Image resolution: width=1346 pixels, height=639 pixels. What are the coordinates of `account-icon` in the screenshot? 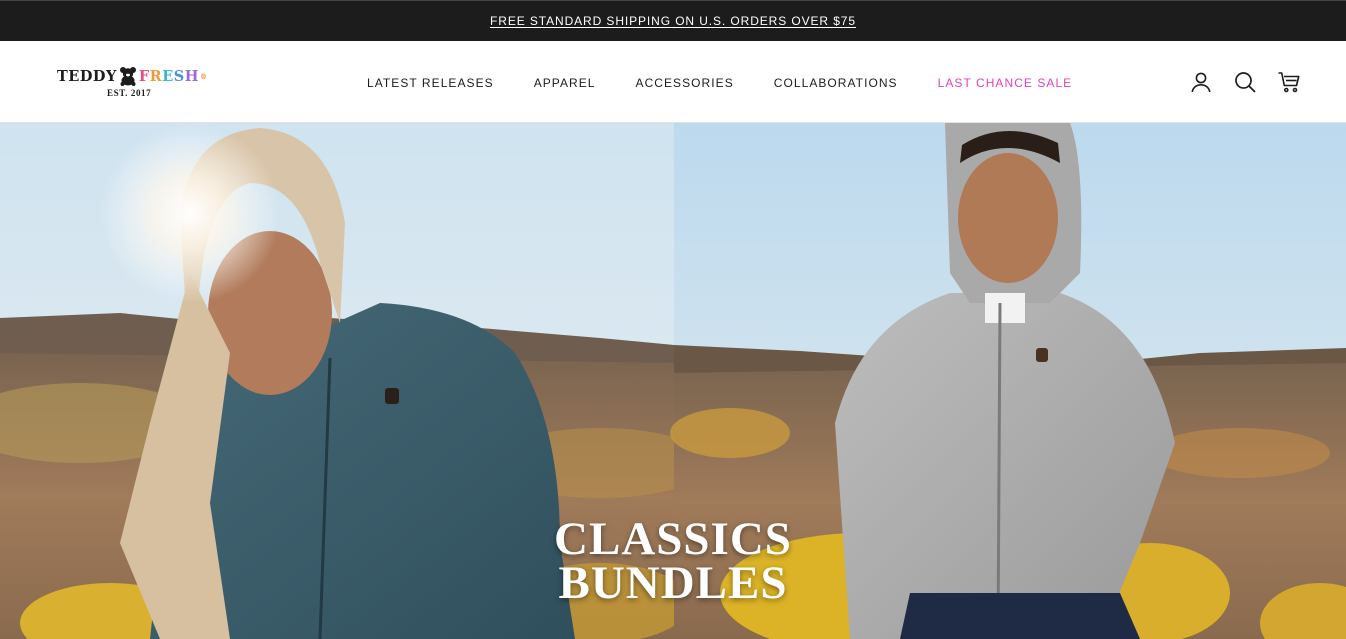 It's located at (1201, 82).